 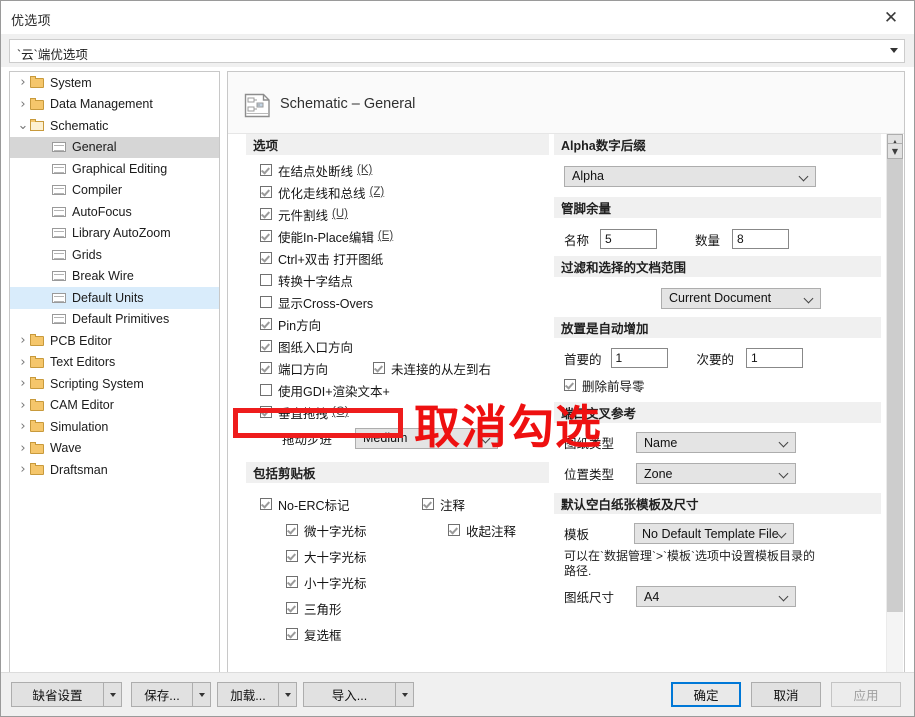 What do you see at coordinates (266, 412) in the screenshot?
I see `checkbox-vertical-drag` at bounding box center [266, 412].